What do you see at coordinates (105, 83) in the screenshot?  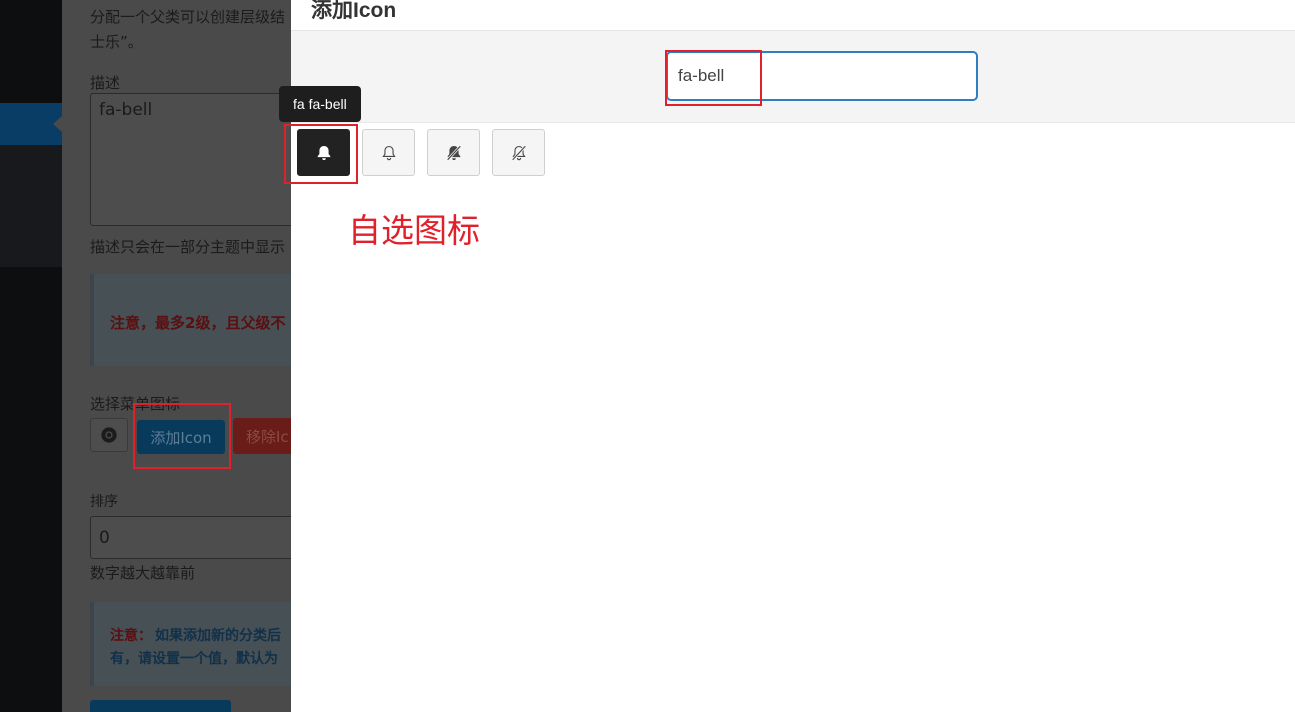 I see `description-label: 描述` at bounding box center [105, 83].